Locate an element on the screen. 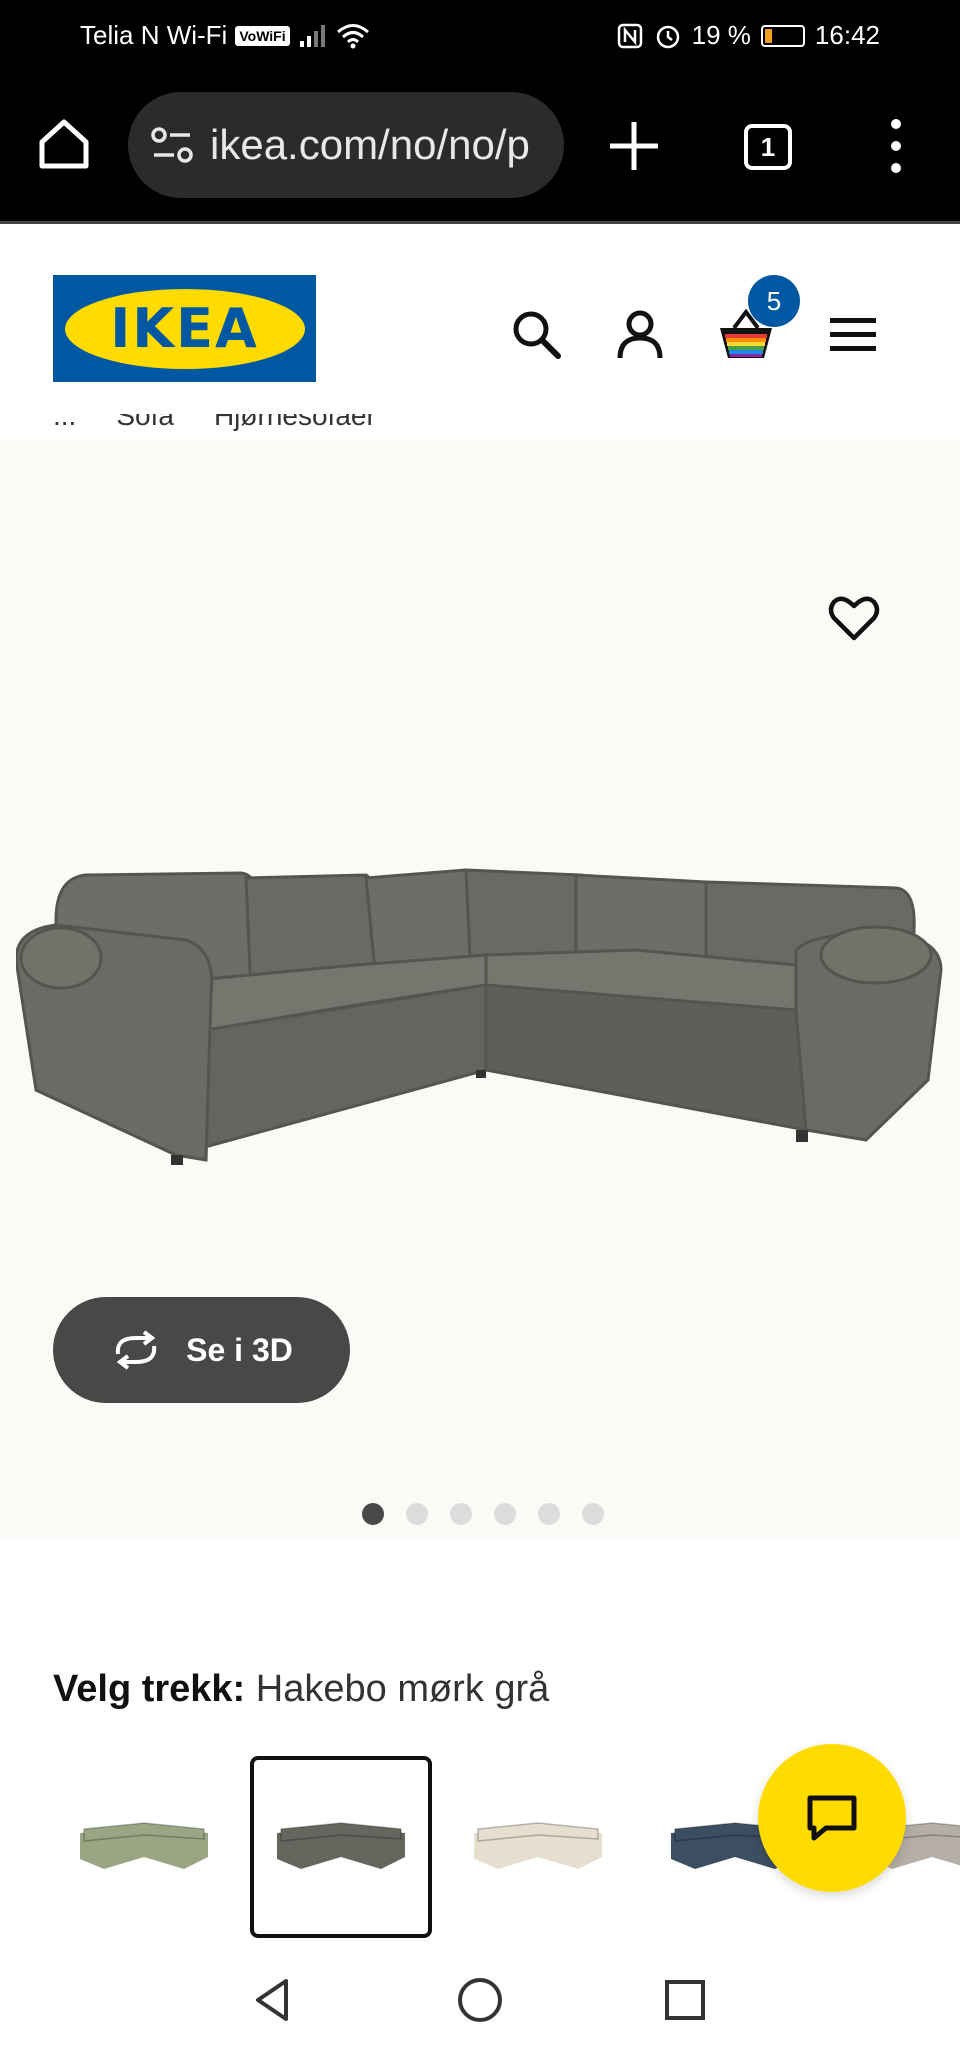 This screenshot has width=960, height=2055. account-icon is located at coordinates (640, 334).